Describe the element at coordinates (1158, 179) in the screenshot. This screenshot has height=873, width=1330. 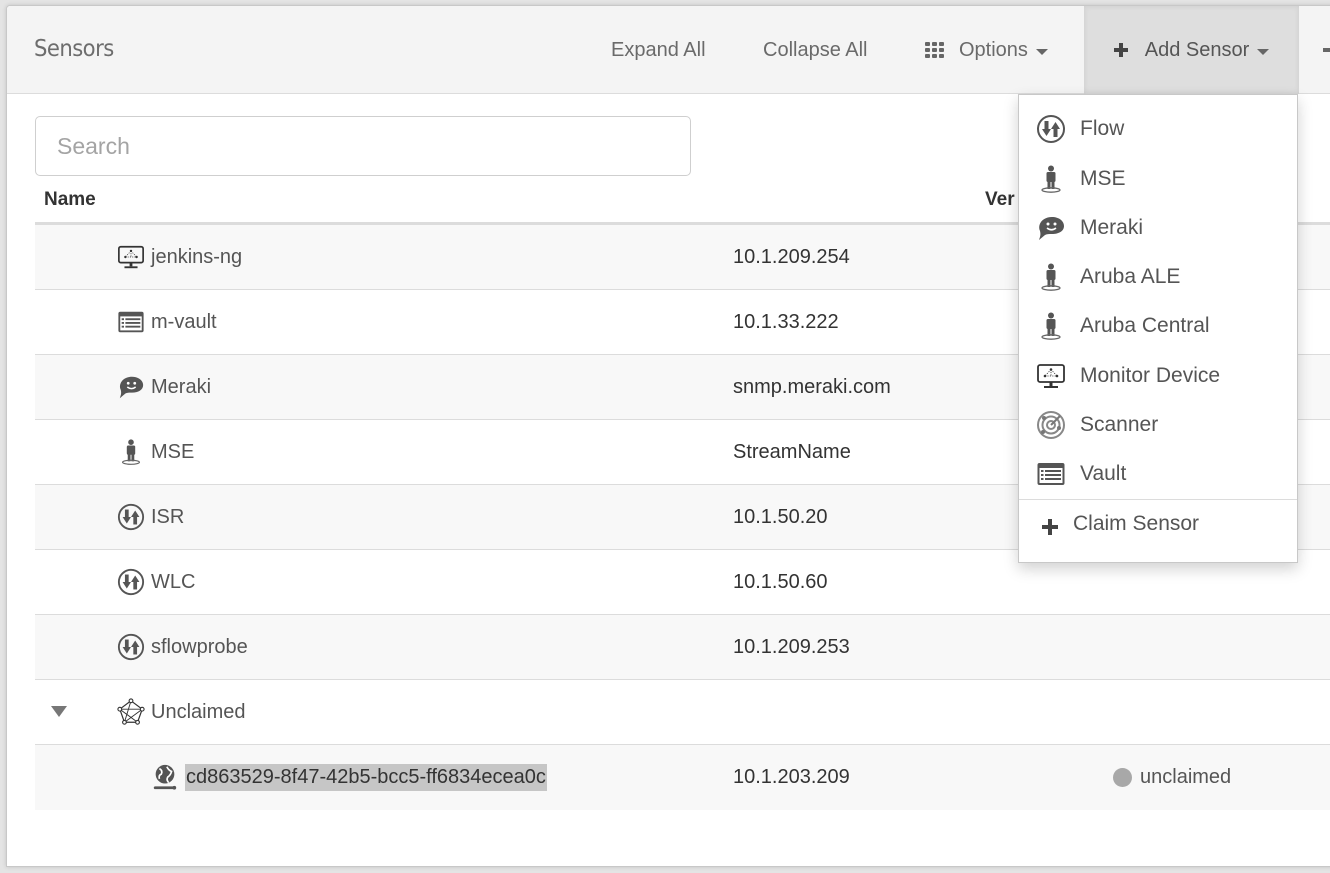
I see `menu-item-mse: MSE` at that location.